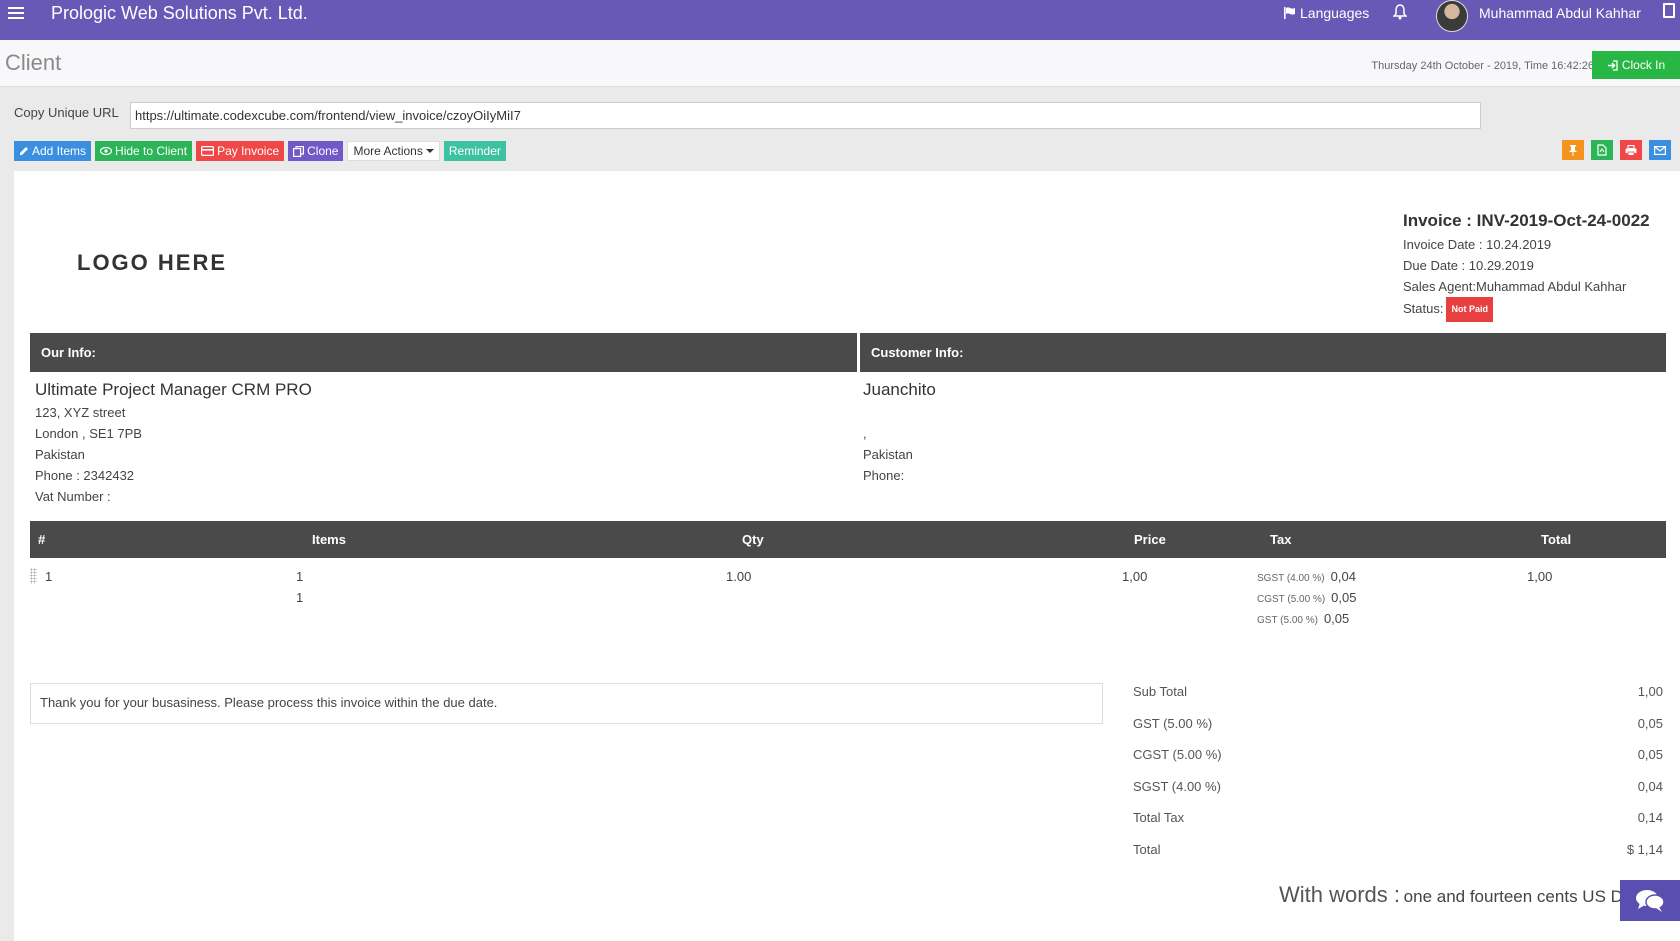  Describe the element at coordinates (1147, 849) in the screenshot. I see `totals-label: Total` at that location.